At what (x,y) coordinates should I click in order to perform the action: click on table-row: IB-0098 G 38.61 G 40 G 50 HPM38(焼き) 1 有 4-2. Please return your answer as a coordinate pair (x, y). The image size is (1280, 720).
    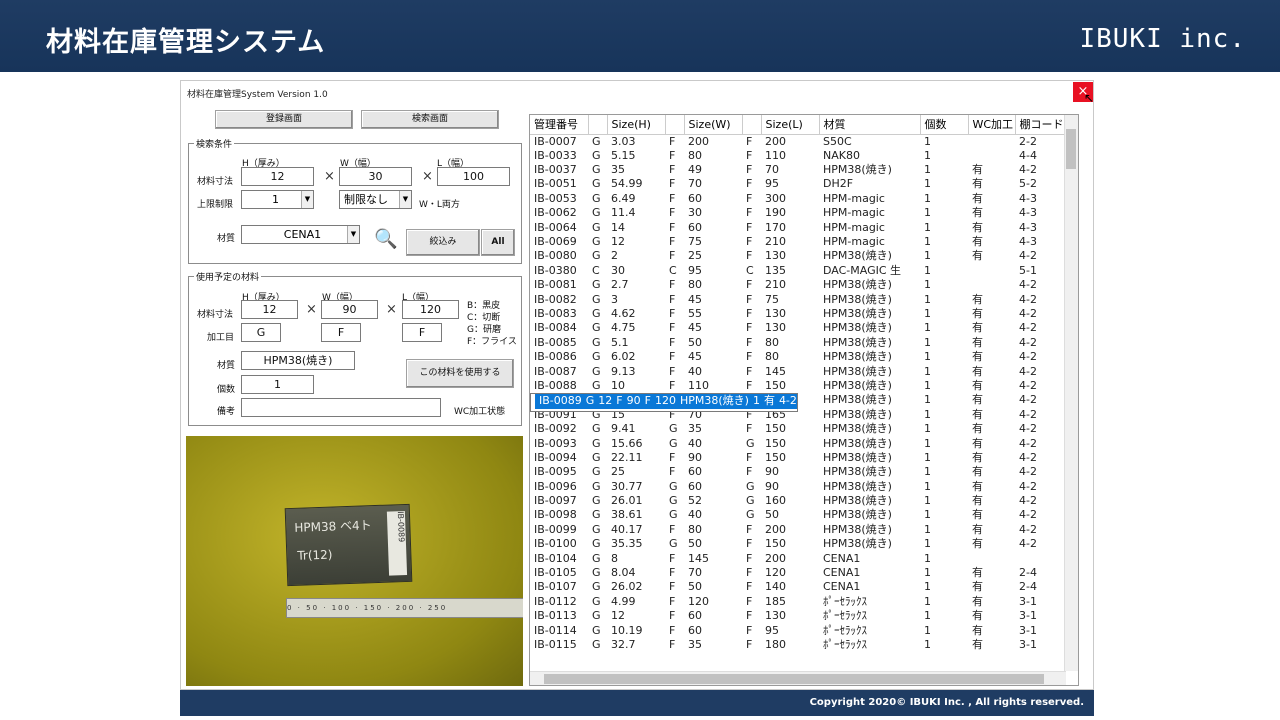
    Looking at the image, I should click on (797, 515).